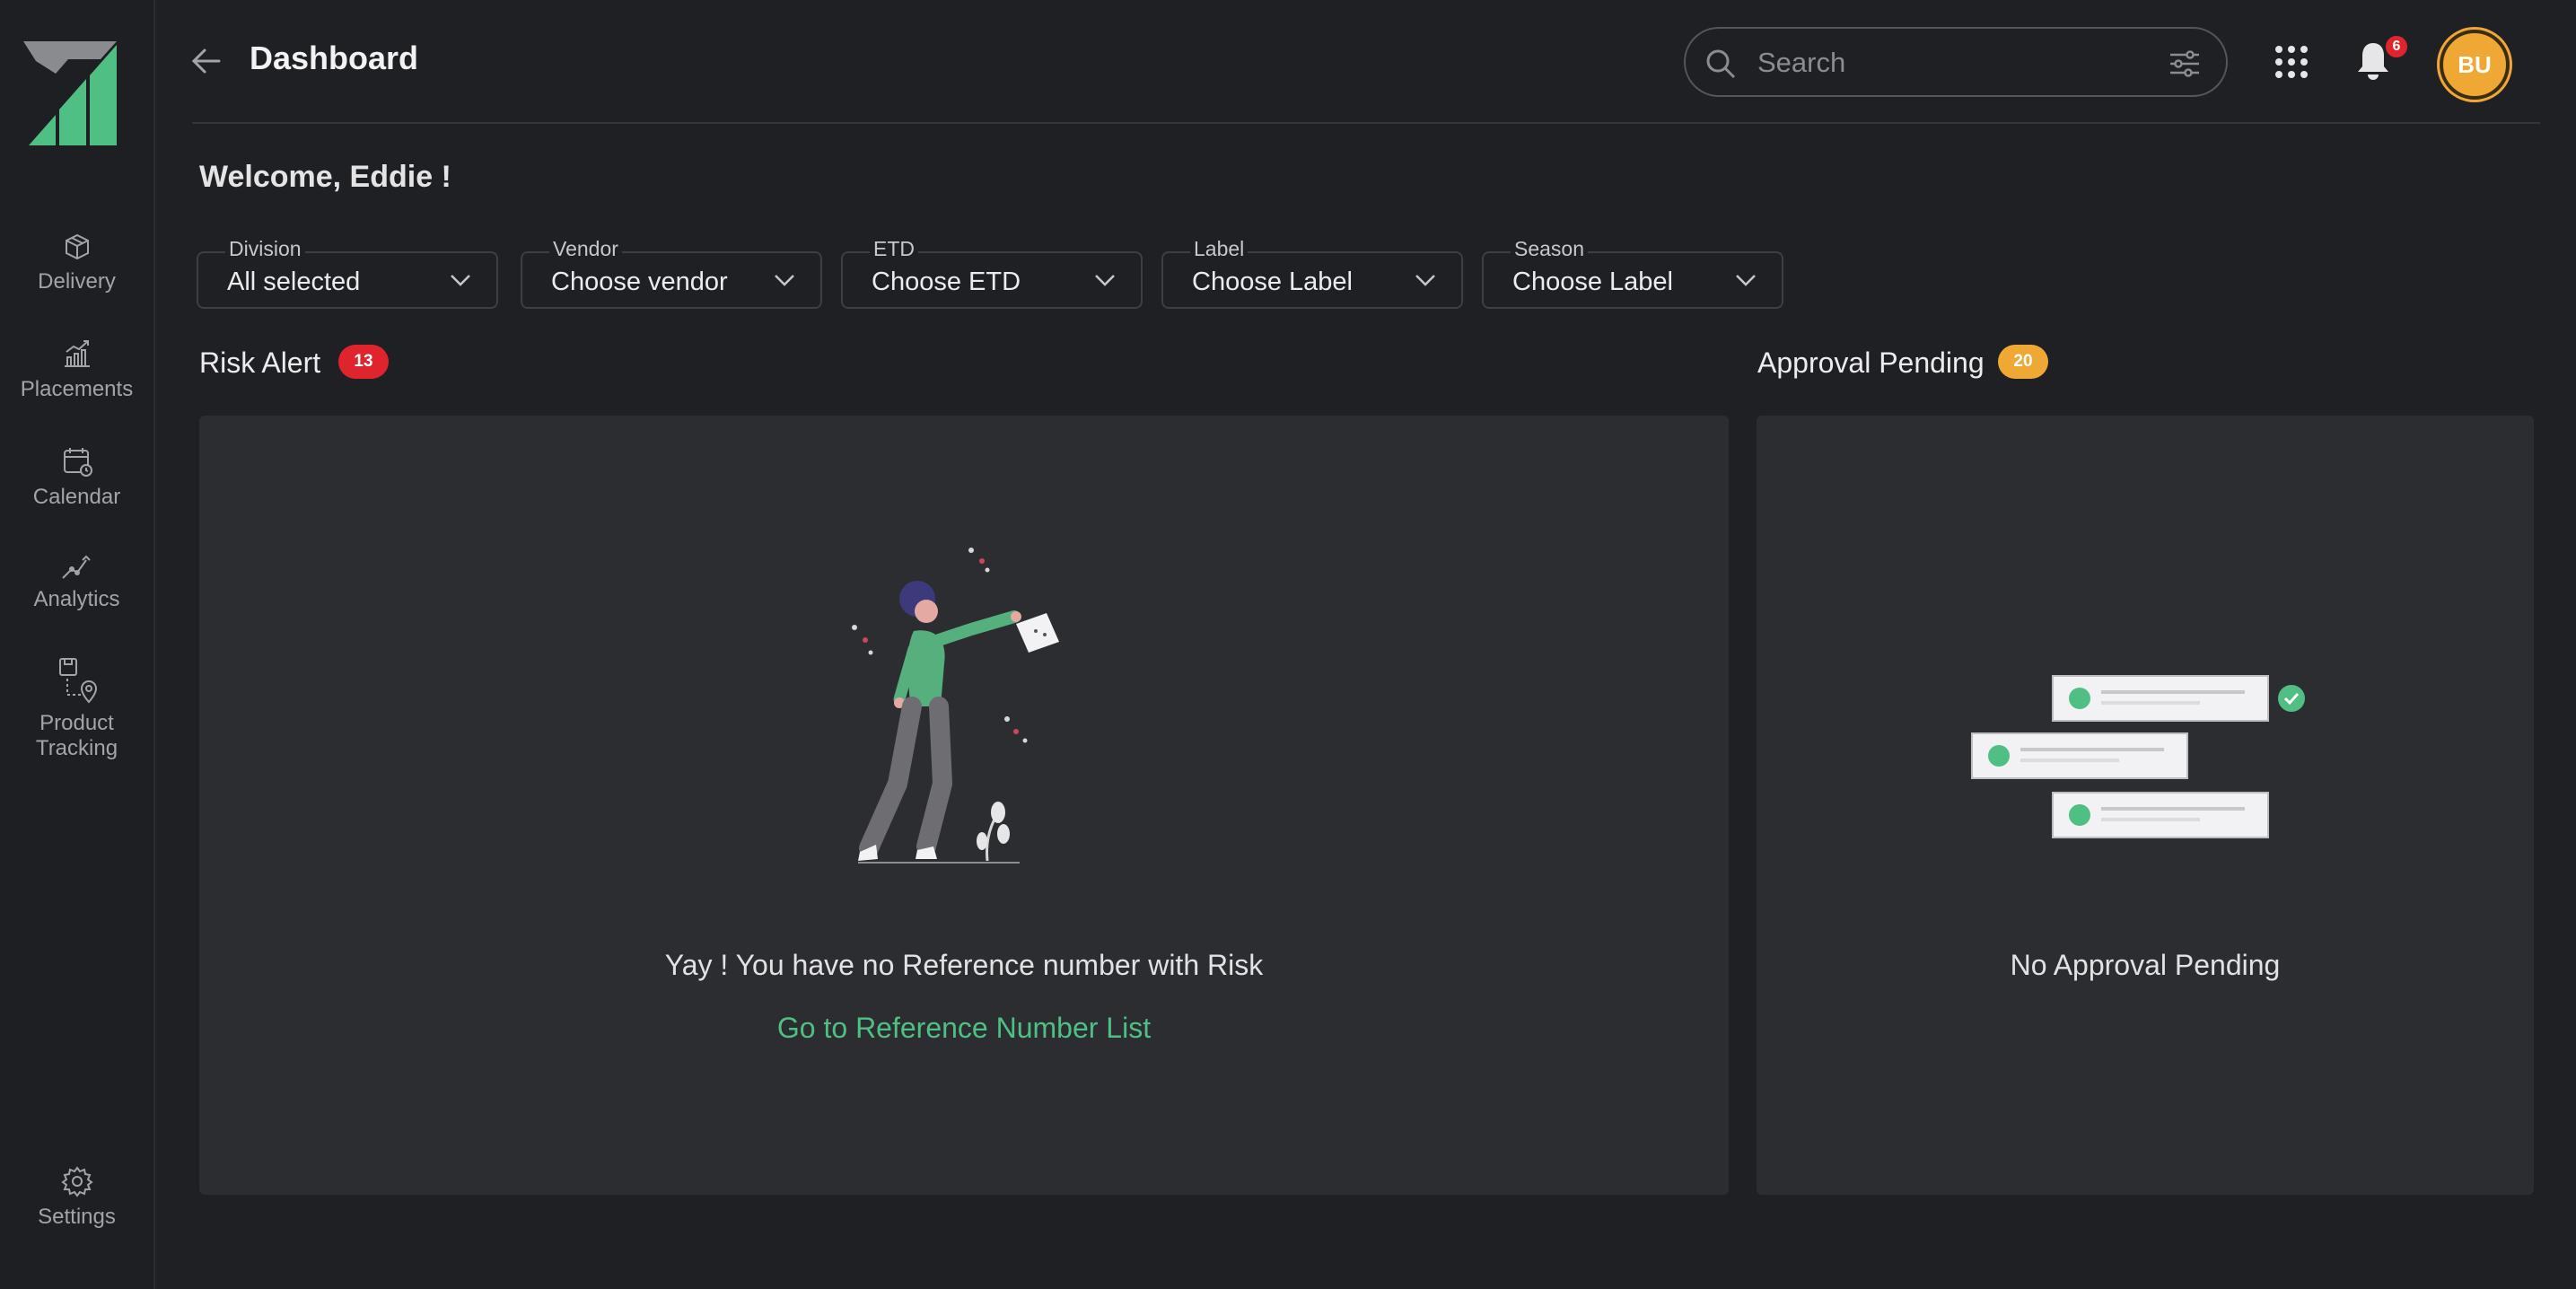 The height and width of the screenshot is (1289, 2576). Describe the element at coordinates (1550, 249) in the screenshot. I see `filter-label: Season` at that location.